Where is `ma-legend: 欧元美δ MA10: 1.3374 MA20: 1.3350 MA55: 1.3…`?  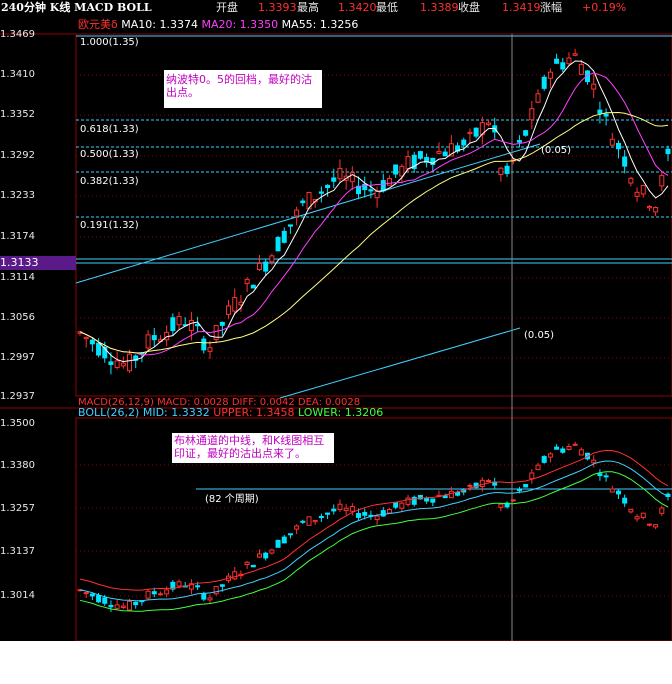 ma-legend: 欧元美δ MA10: 1.3374 MA20: 1.3350 MA55: 1.3… is located at coordinates (218, 24).